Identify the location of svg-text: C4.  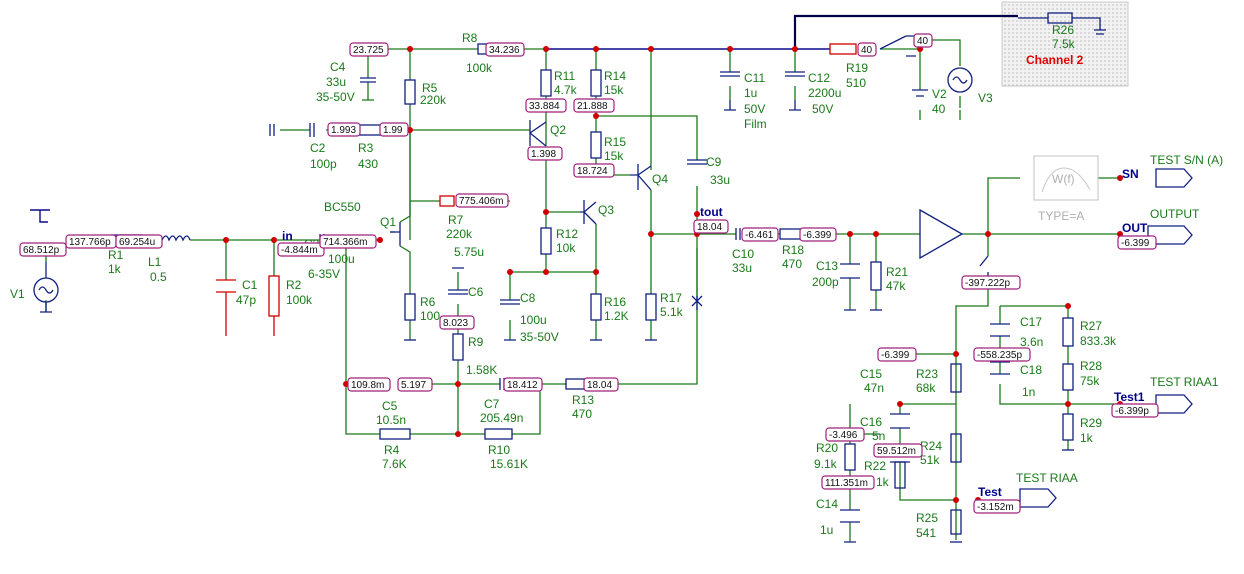
(338, 67).